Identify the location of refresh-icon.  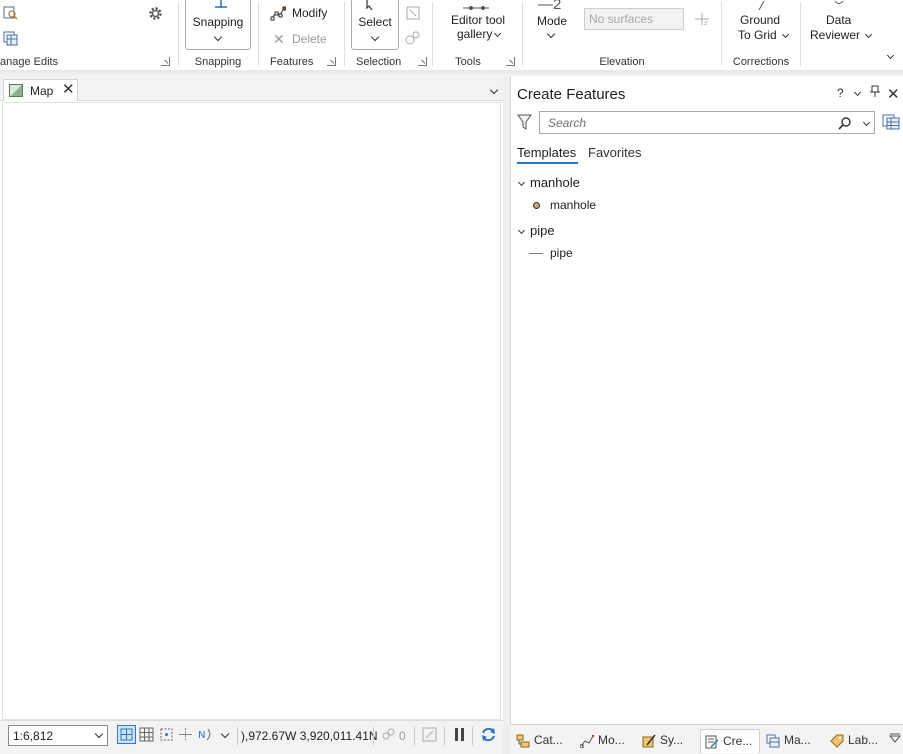
(488, 734).